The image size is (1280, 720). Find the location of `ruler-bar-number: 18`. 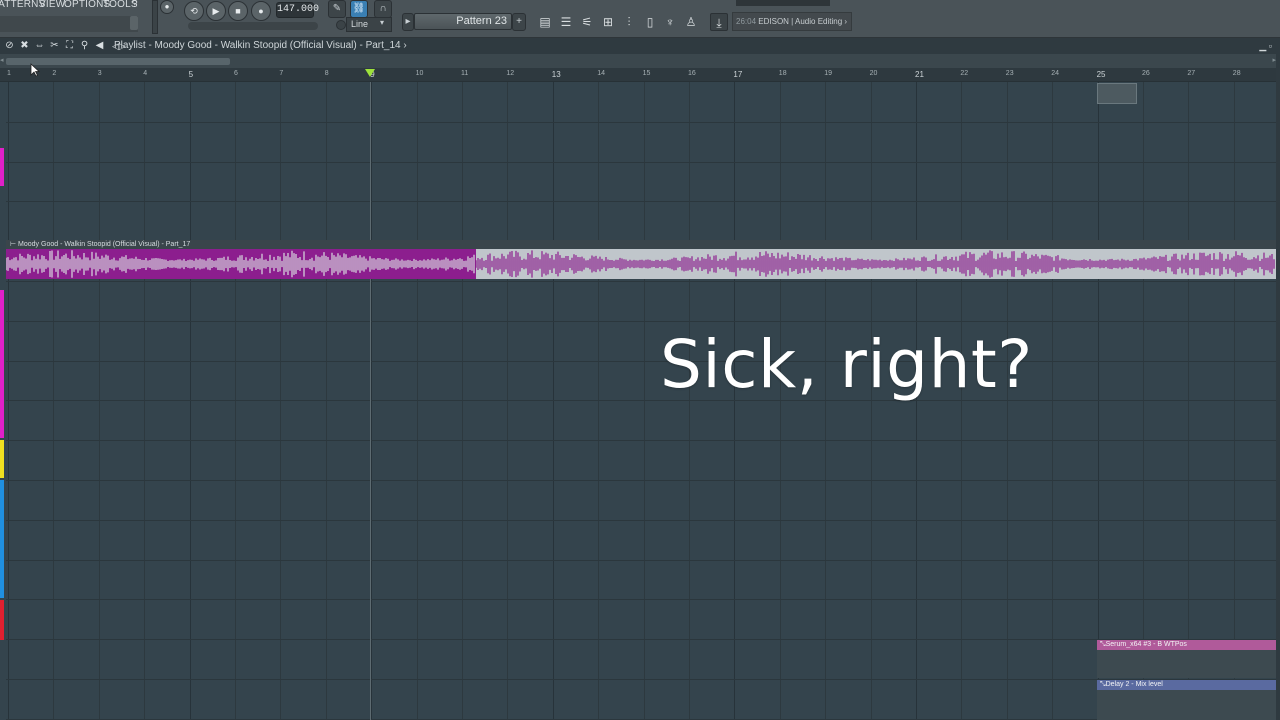

ruler-bar-number: 18 is located at coordinates (782, 73).